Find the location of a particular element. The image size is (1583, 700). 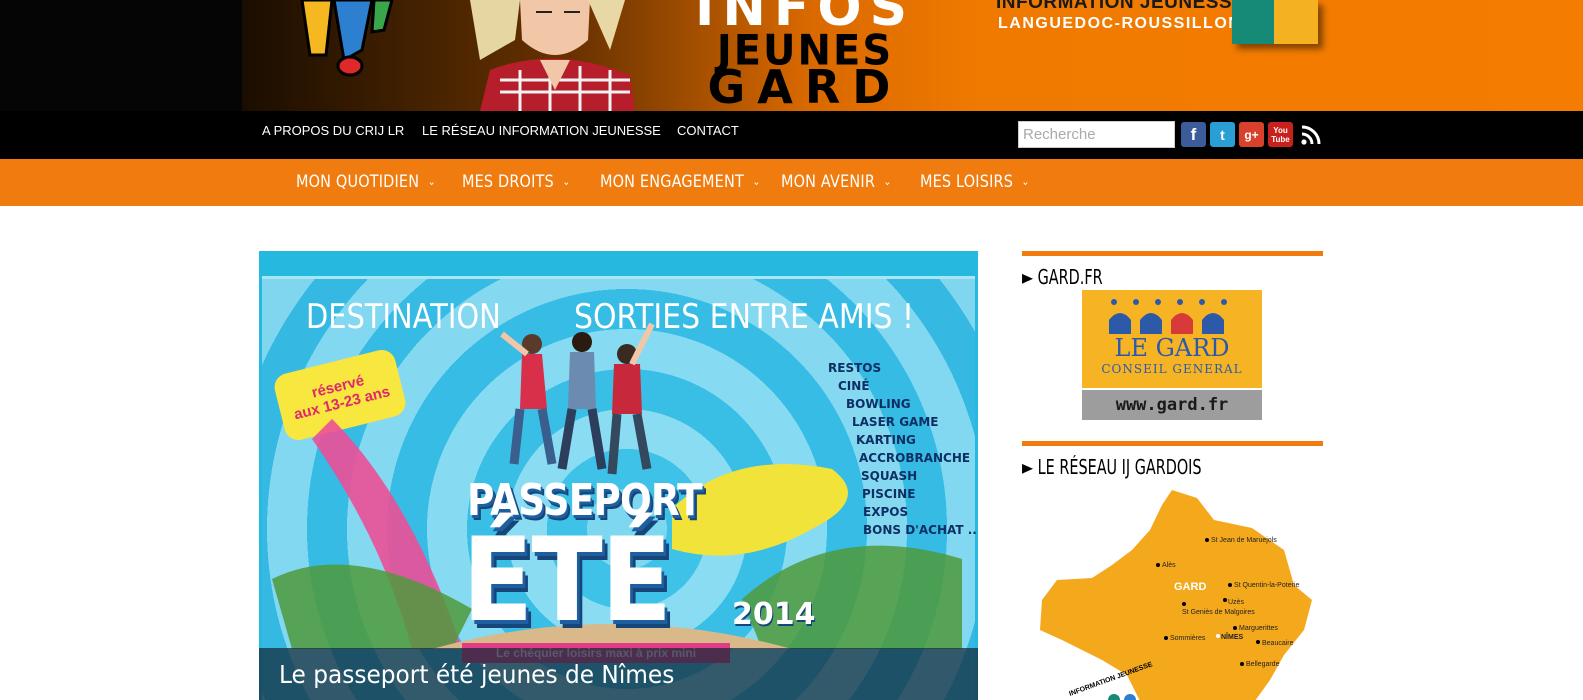

menu-mes-loisirs: MES LOISIRS ⌄ is located at coordinates (975, 182).